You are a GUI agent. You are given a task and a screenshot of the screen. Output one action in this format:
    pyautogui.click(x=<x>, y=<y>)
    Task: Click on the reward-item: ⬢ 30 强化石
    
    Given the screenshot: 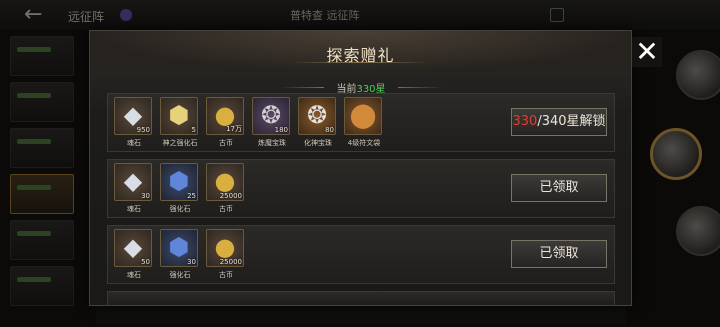 What is the action you would take?
    pyautogui.click(x=180, y=254)
    